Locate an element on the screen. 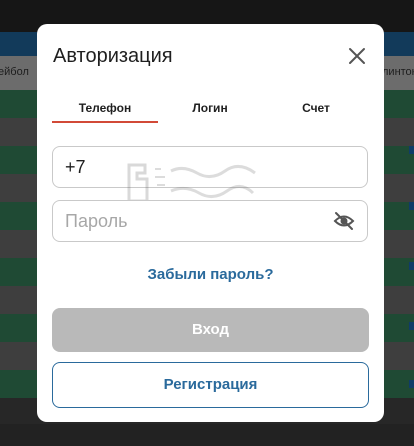 This screenshot has width=414, height=446. close-icon is located at coordinates (357, 56).